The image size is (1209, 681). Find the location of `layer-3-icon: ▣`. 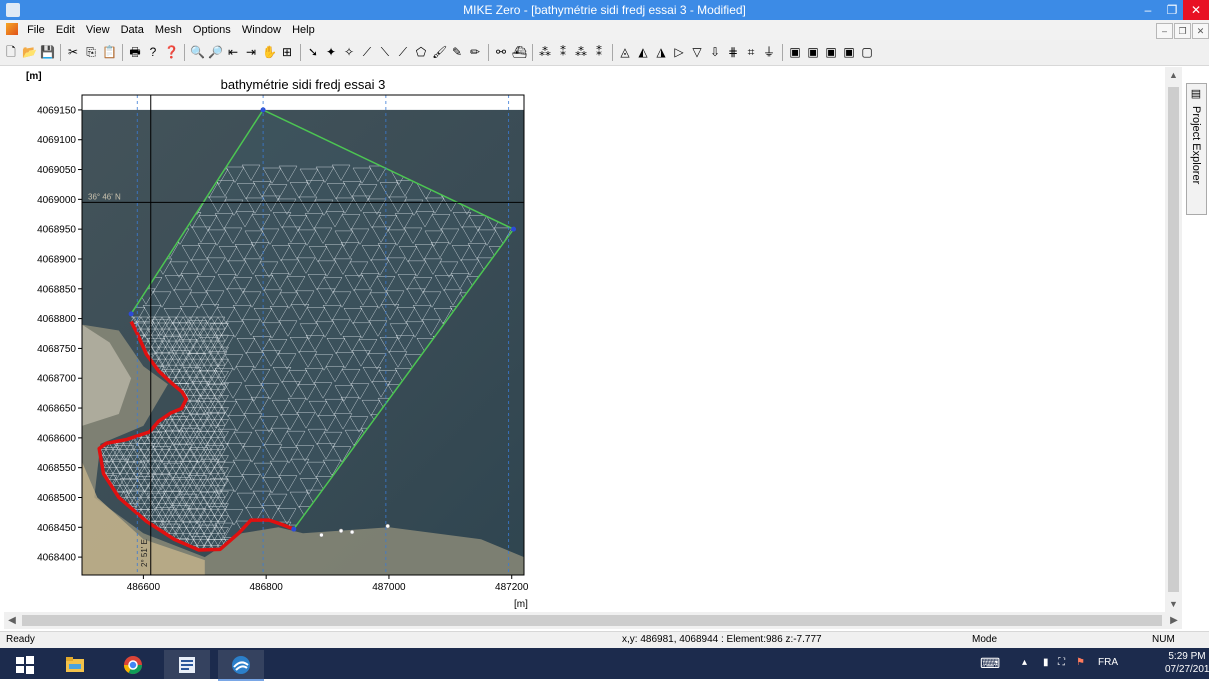

layer-3-icon: ▣ is located at coordinates (831, 52).